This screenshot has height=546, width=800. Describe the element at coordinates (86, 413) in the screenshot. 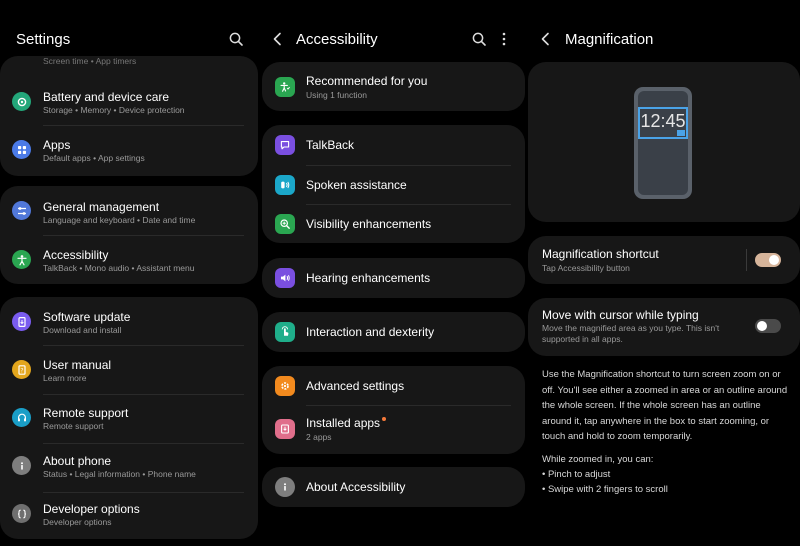

I see `item-label: Remote support` at that location.